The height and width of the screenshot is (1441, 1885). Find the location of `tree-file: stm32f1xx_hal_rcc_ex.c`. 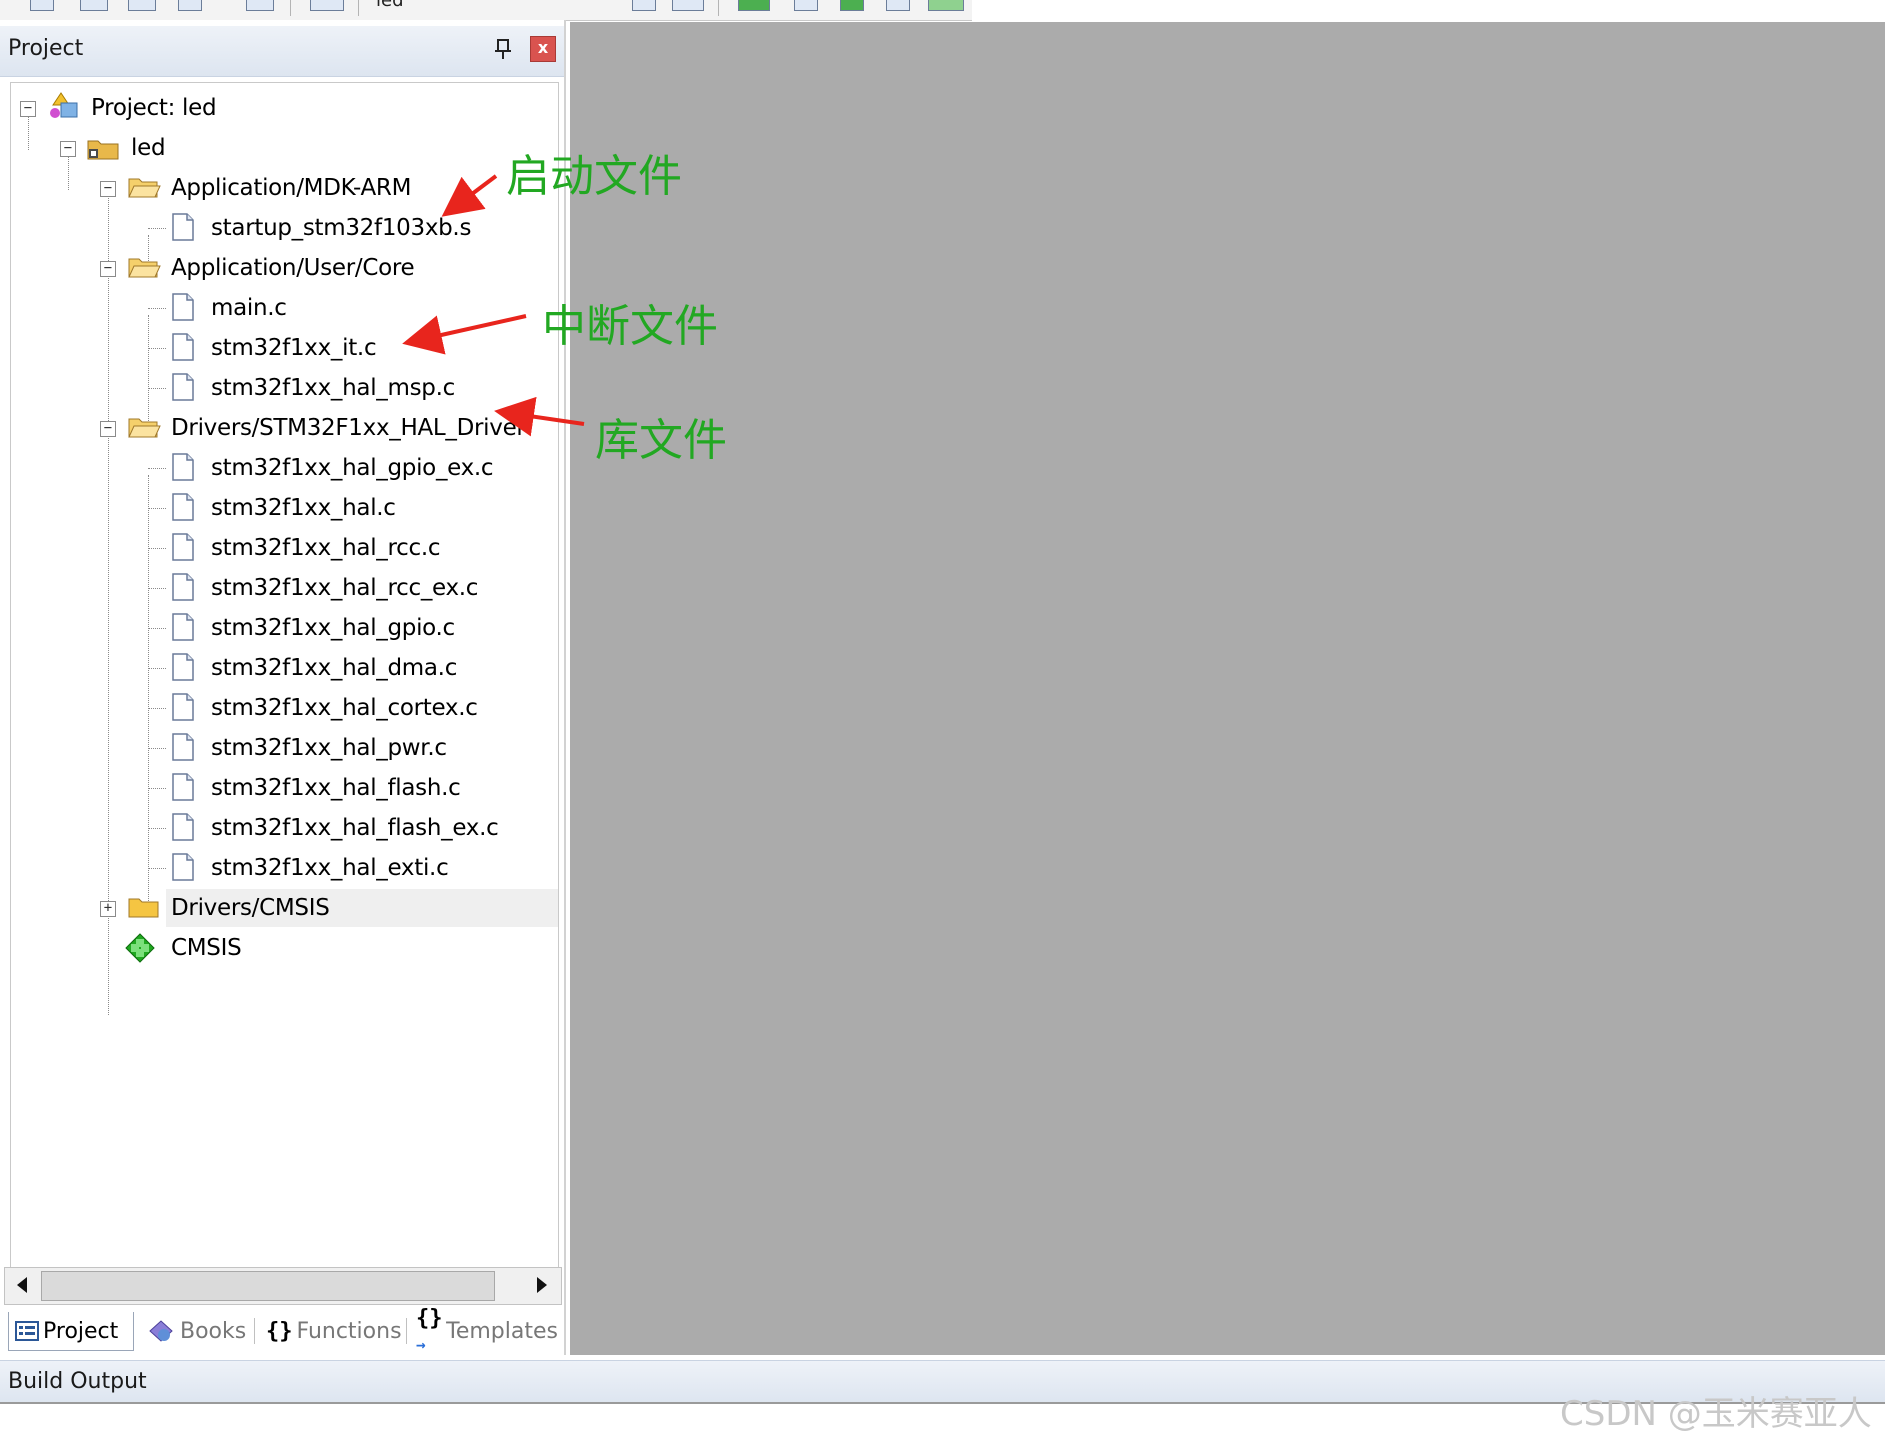

tree-file: stm32f1xx_hal_rcc_ex.c is located at coordinates (244, 588).